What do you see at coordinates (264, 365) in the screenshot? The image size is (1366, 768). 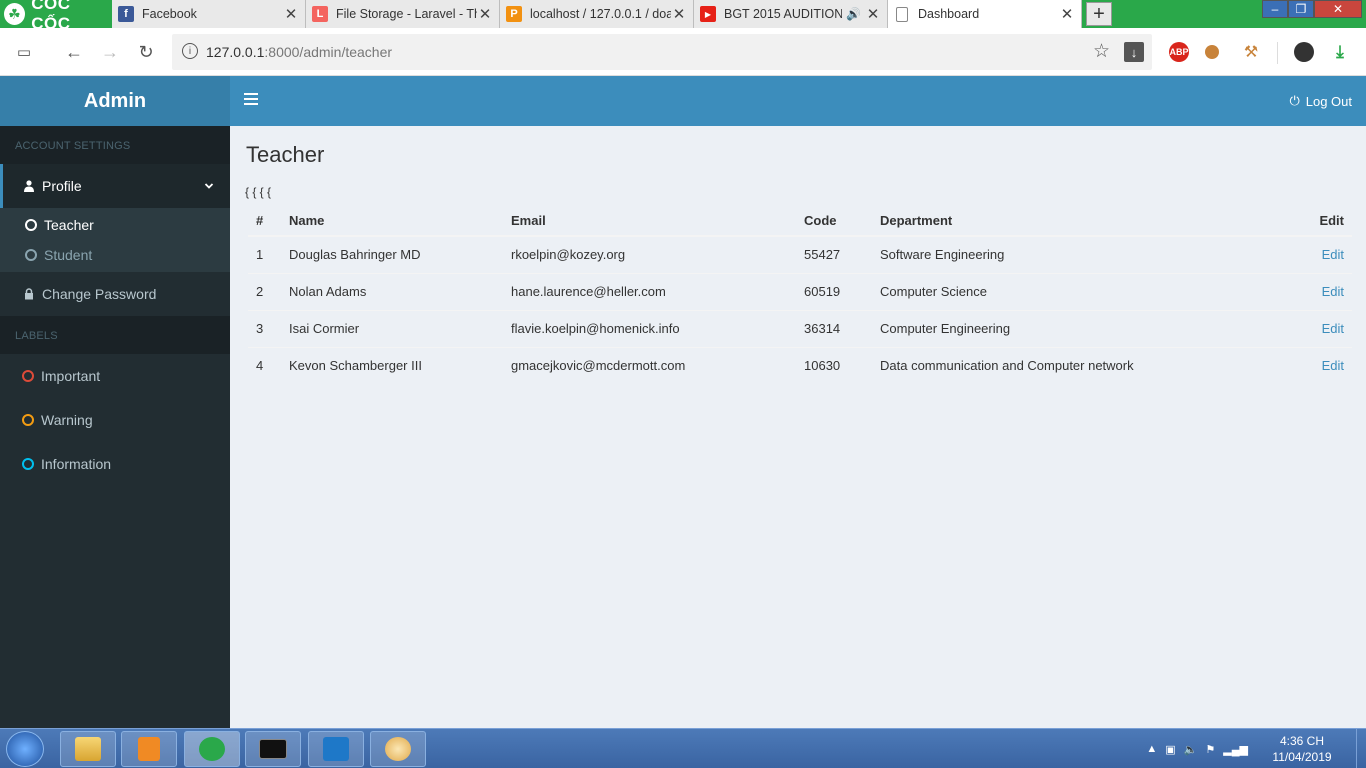 I see `cell-number: 4` at bounding box center [264, 365].